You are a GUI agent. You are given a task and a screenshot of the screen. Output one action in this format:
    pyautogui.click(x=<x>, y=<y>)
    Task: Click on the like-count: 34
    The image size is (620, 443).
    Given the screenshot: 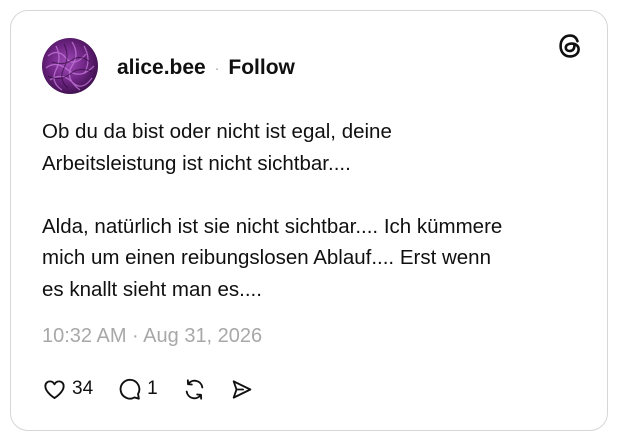 What is the action you would take?
    pyautogui.click(x=83, y=388)
    